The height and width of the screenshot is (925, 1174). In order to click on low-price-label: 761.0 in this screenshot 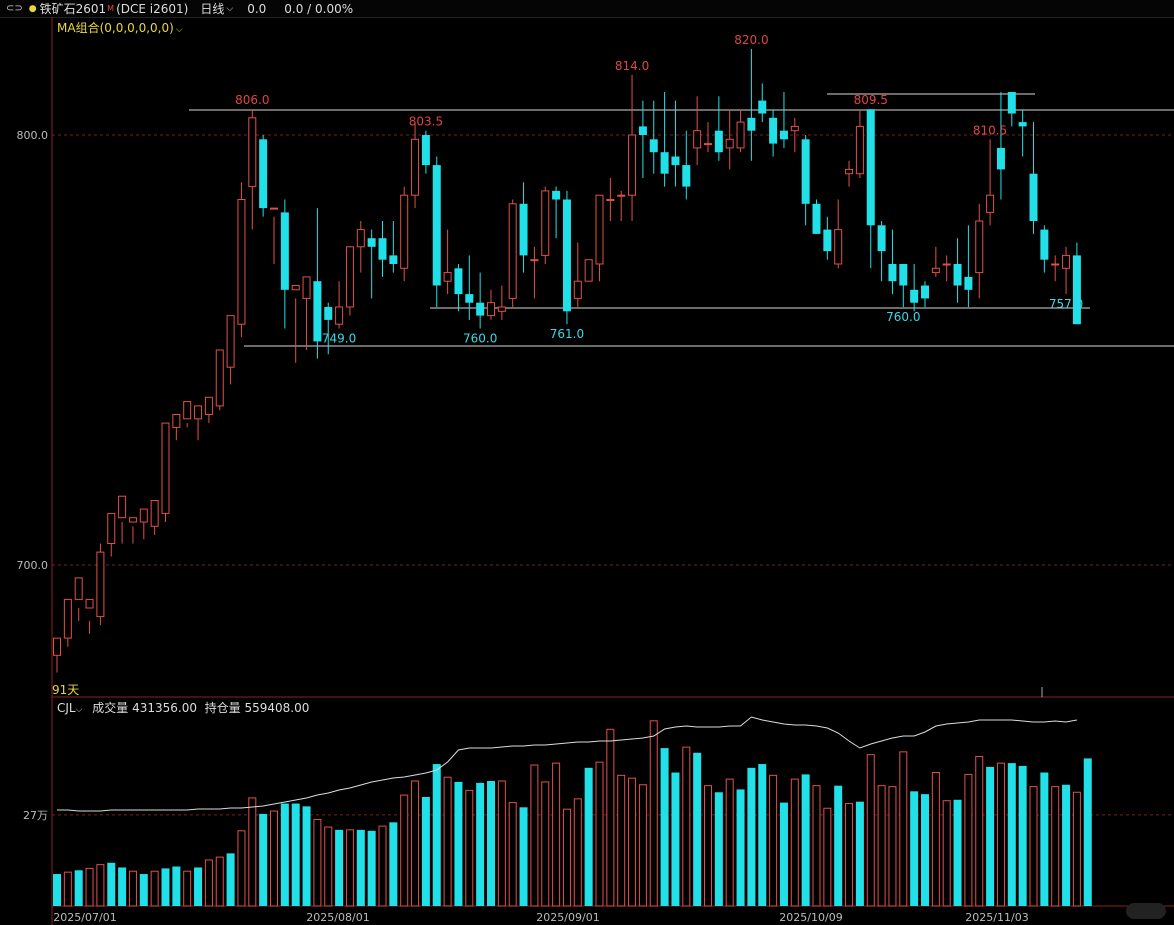, I will do `click(567, 334)`.